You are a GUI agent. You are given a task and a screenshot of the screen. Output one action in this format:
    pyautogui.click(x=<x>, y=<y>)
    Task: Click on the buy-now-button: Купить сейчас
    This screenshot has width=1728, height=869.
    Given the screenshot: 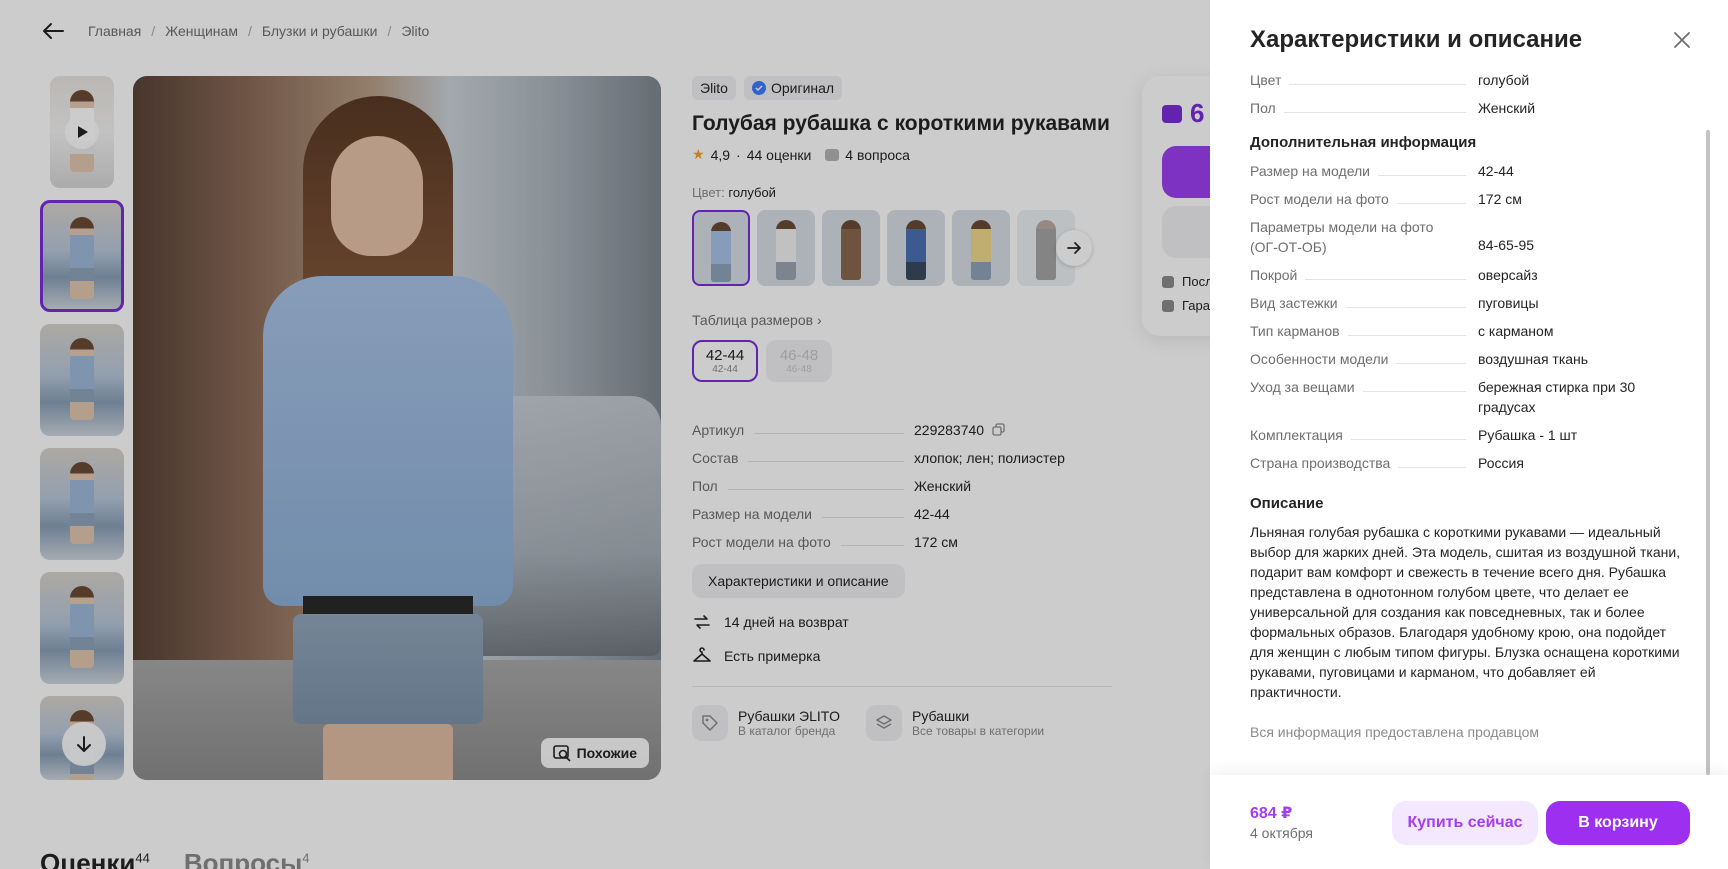 What is the action you would take?
    pyautogui.click(x=1465, y=823)
    